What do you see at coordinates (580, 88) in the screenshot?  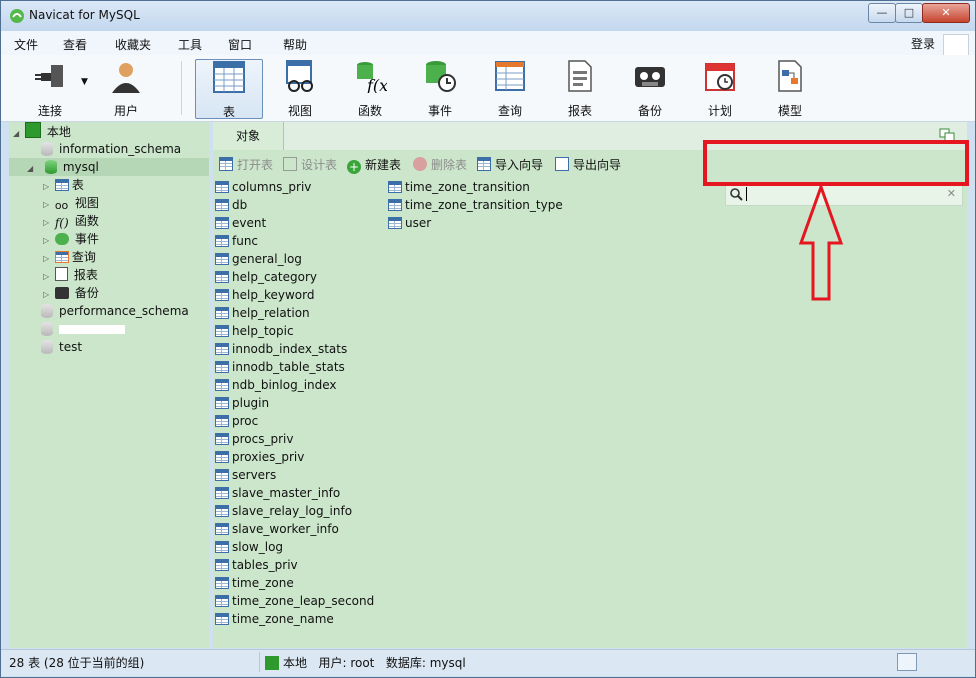 I see `toolbar-report-button: 报表` at bounding box center [580, 88].